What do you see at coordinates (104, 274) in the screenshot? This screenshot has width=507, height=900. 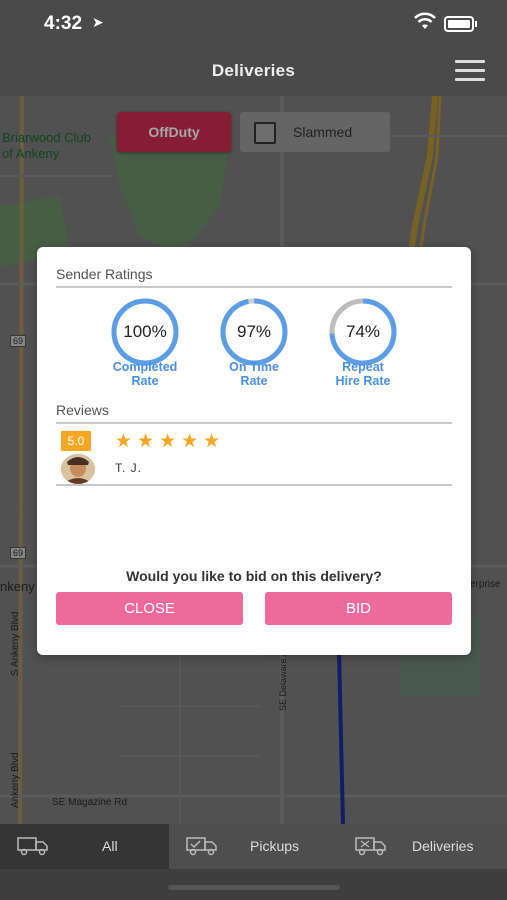 I see `sender-ratings-title: Sender Ratings` at bounding box center [104, 274].